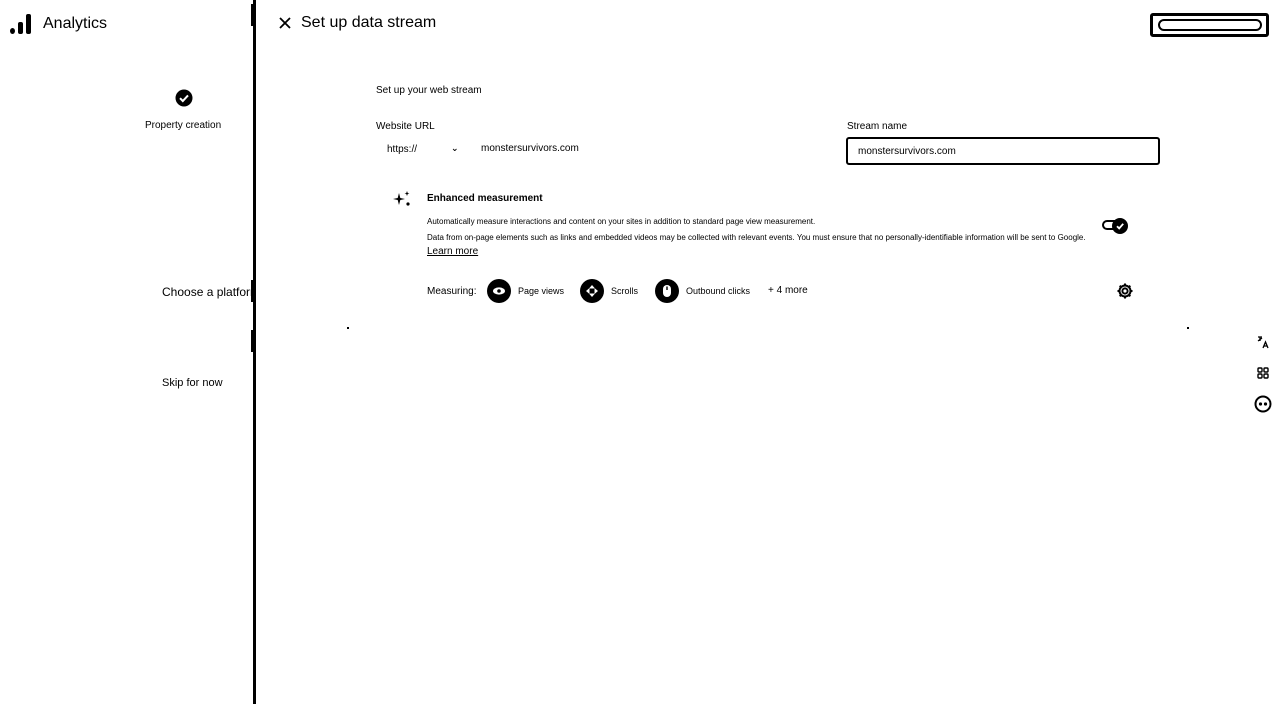  I want to click on apps-tool, so click(1263, 373).